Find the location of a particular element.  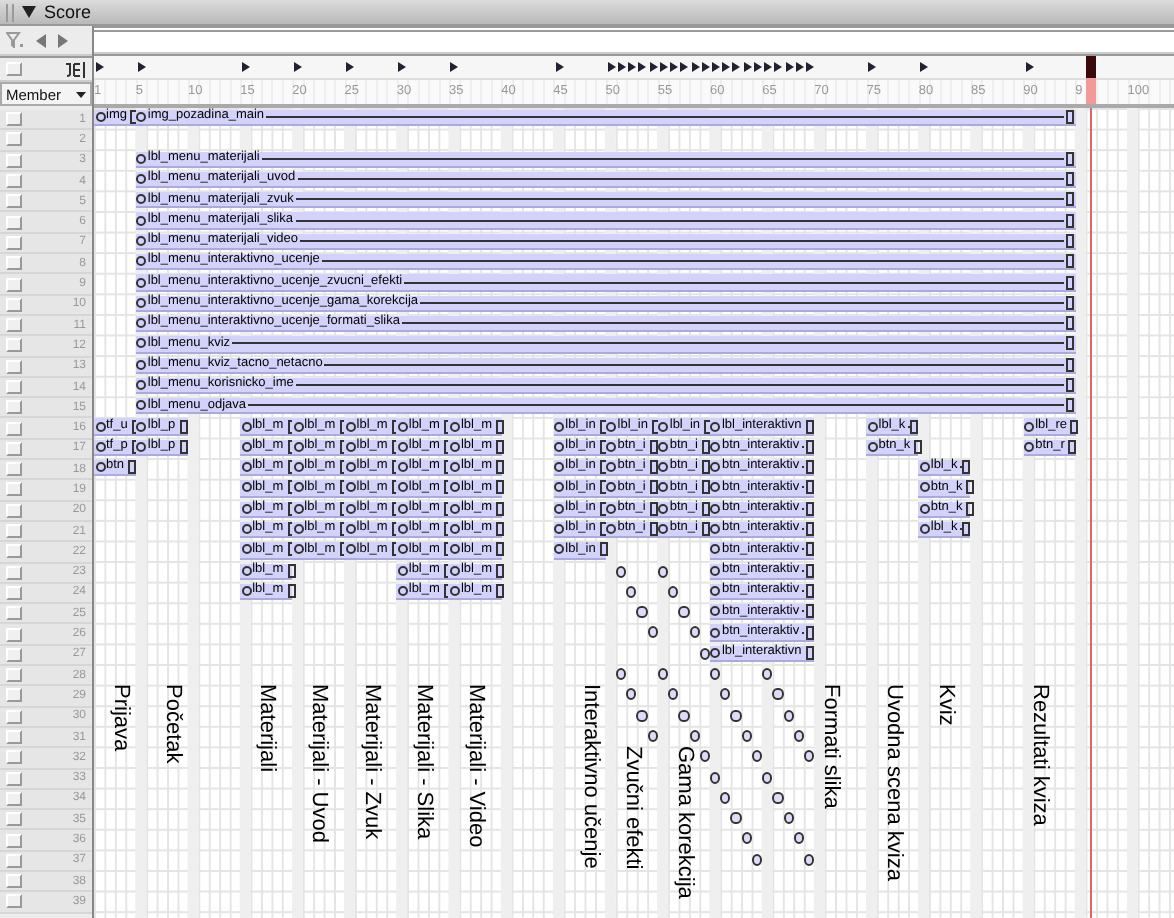

section-label: Materijali - Video is located at coordinates (475, 766).